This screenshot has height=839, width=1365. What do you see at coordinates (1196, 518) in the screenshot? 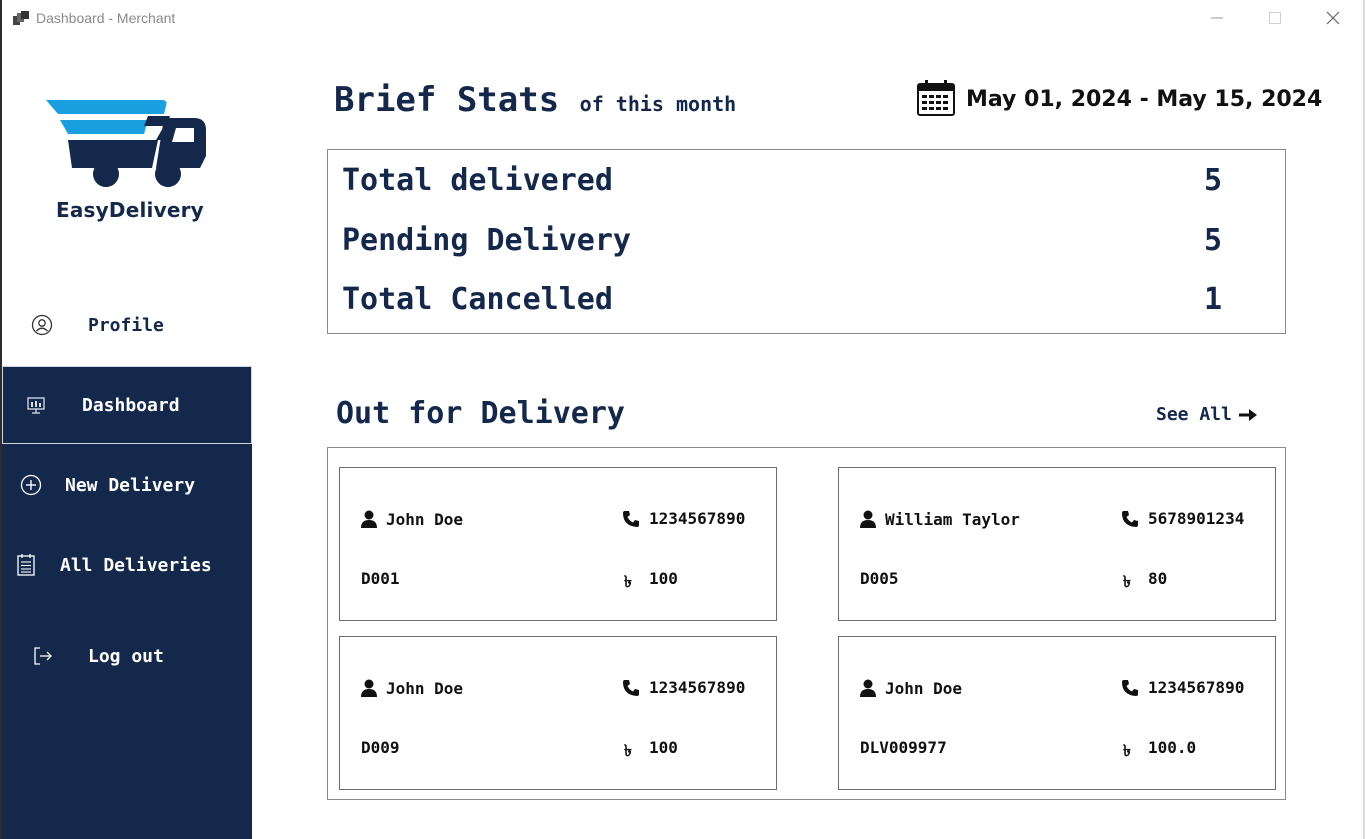
I see `customer-phone: 5678901234` at bounding box center [1196, 518].